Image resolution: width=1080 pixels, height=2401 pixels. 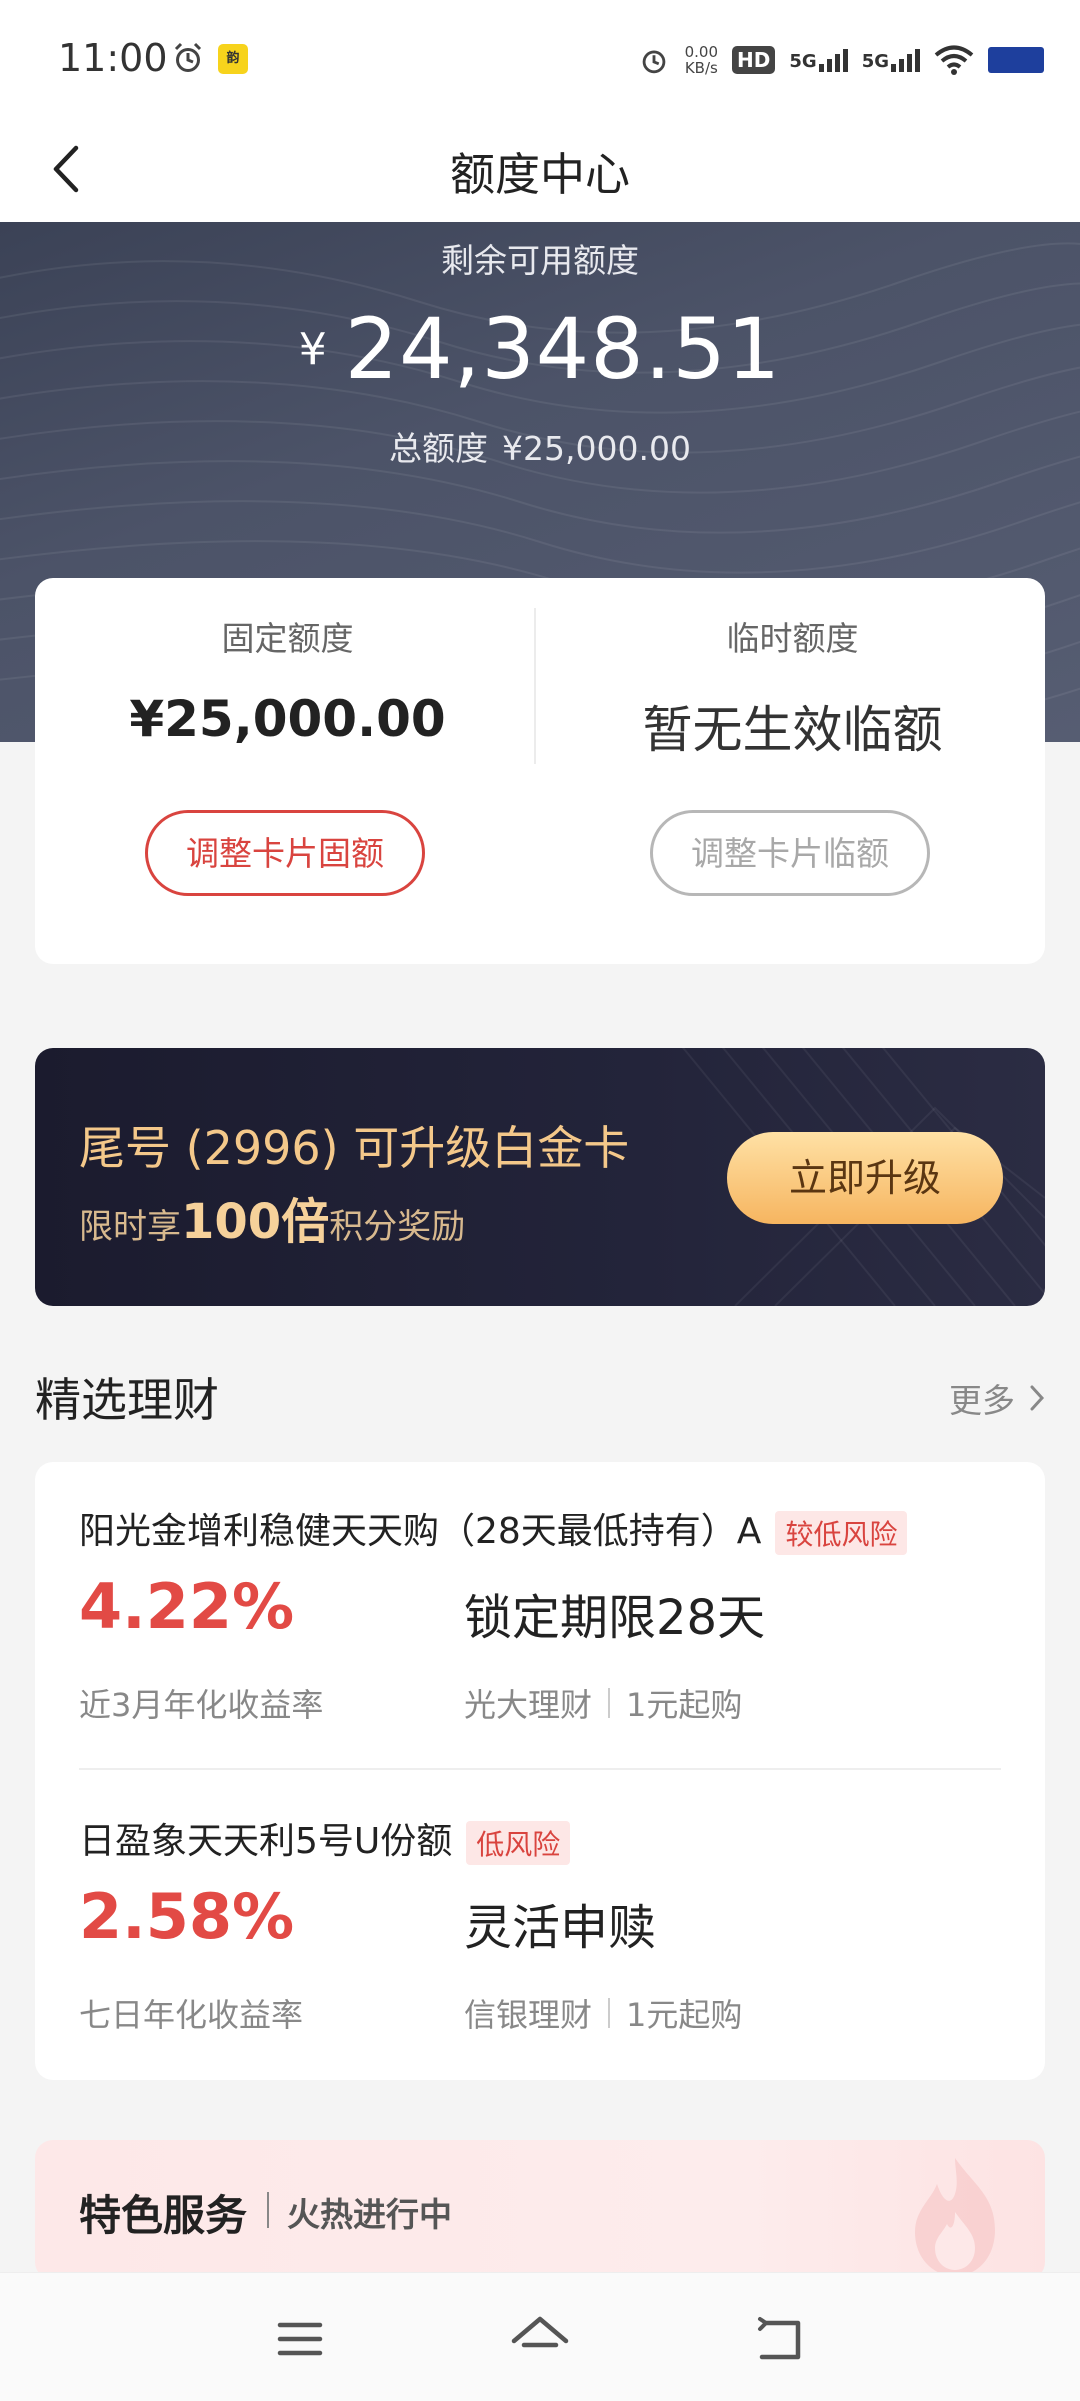 I want to click on app-notification-icon: 韵, so click(x=233, y=59).